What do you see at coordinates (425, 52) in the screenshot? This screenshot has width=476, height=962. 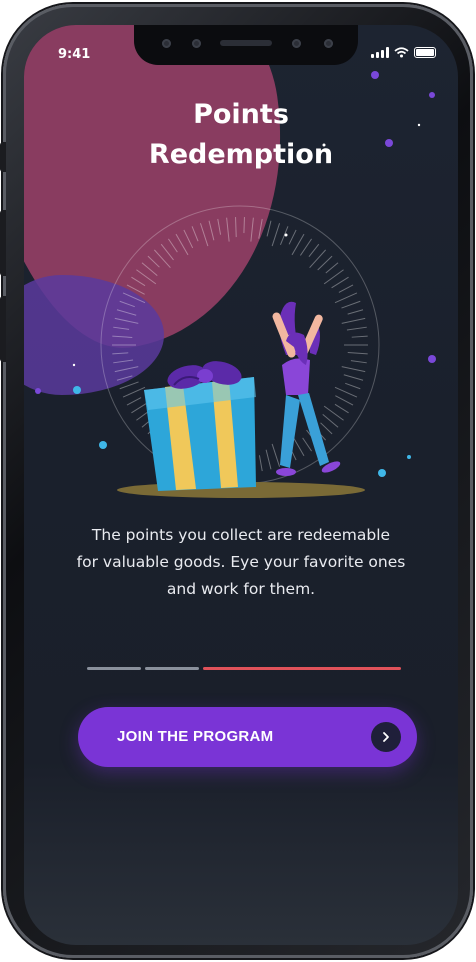 I see `battery-icon` at bounding box center [425, 52].